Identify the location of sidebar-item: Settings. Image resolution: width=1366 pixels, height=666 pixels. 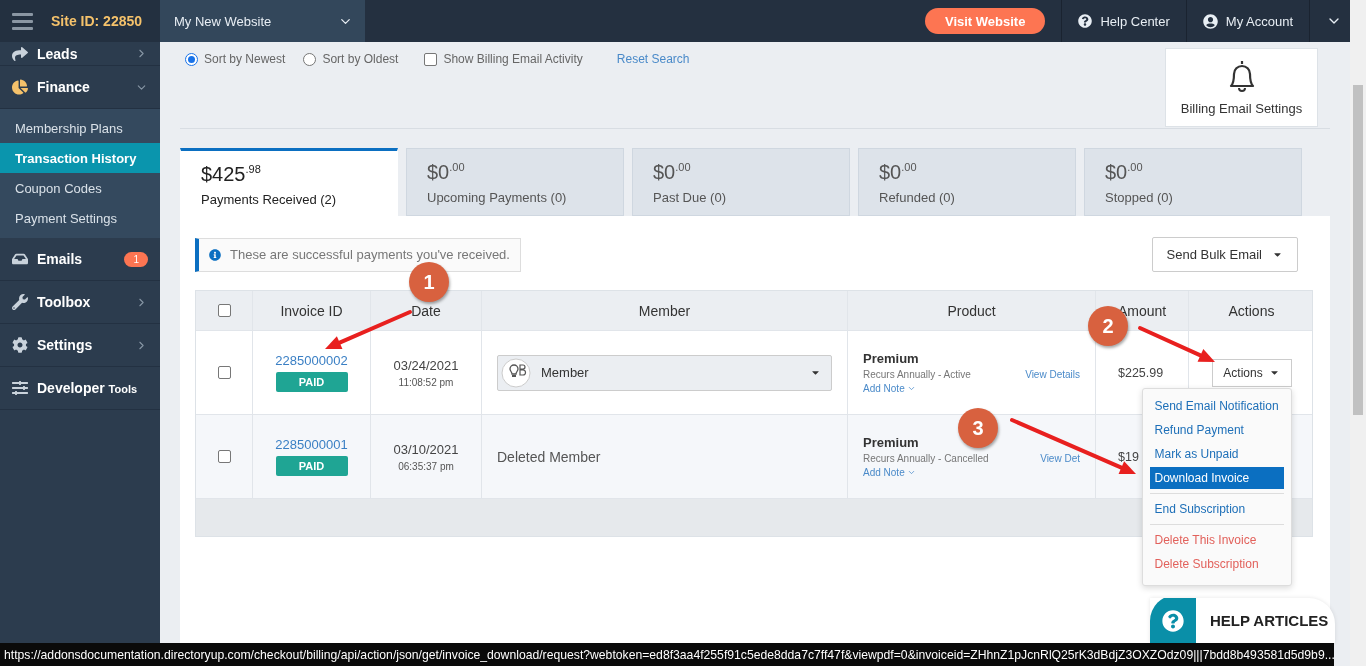
(80, 345).